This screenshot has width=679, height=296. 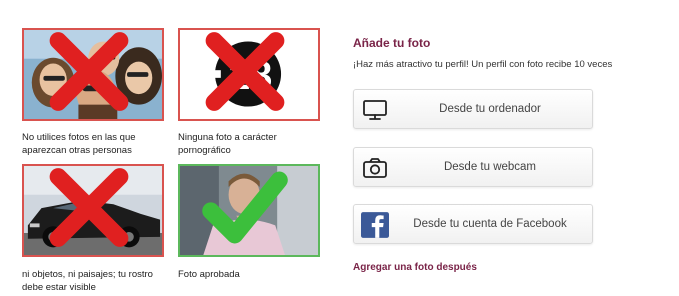 I want to click on upload-from-webcam-button: Desde tu webcam, so click(x=473, y=167).